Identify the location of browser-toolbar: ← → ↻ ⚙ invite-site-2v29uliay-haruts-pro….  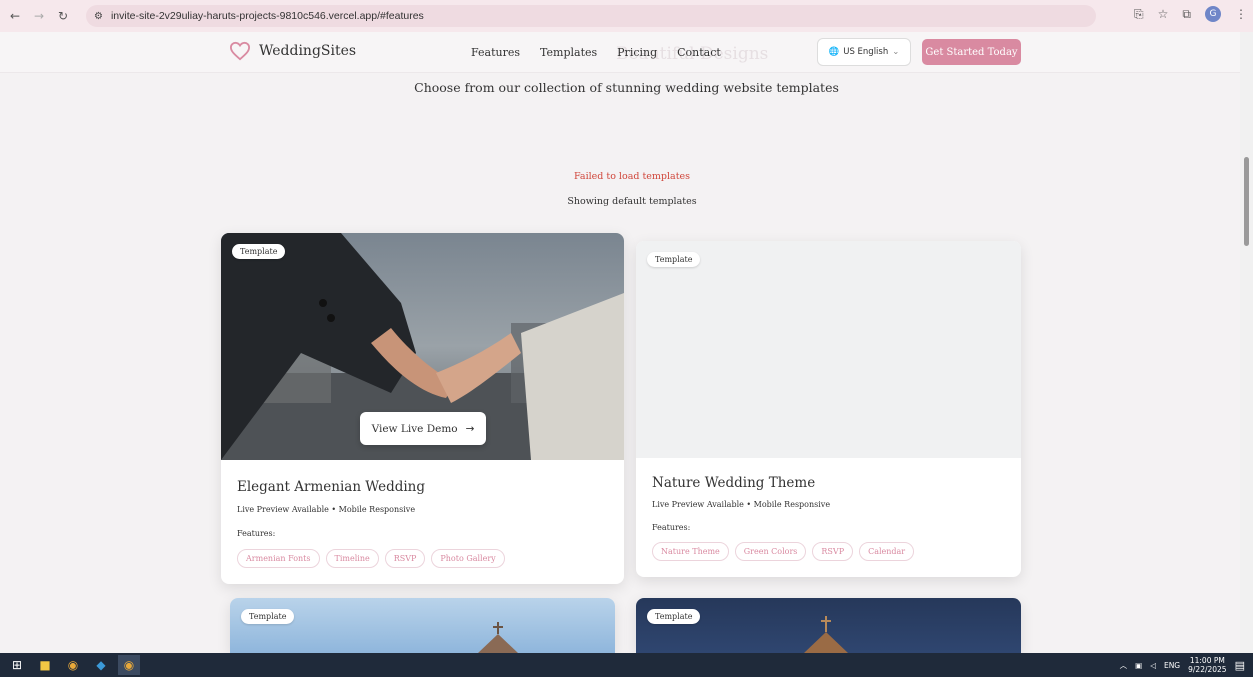
(626, 16).